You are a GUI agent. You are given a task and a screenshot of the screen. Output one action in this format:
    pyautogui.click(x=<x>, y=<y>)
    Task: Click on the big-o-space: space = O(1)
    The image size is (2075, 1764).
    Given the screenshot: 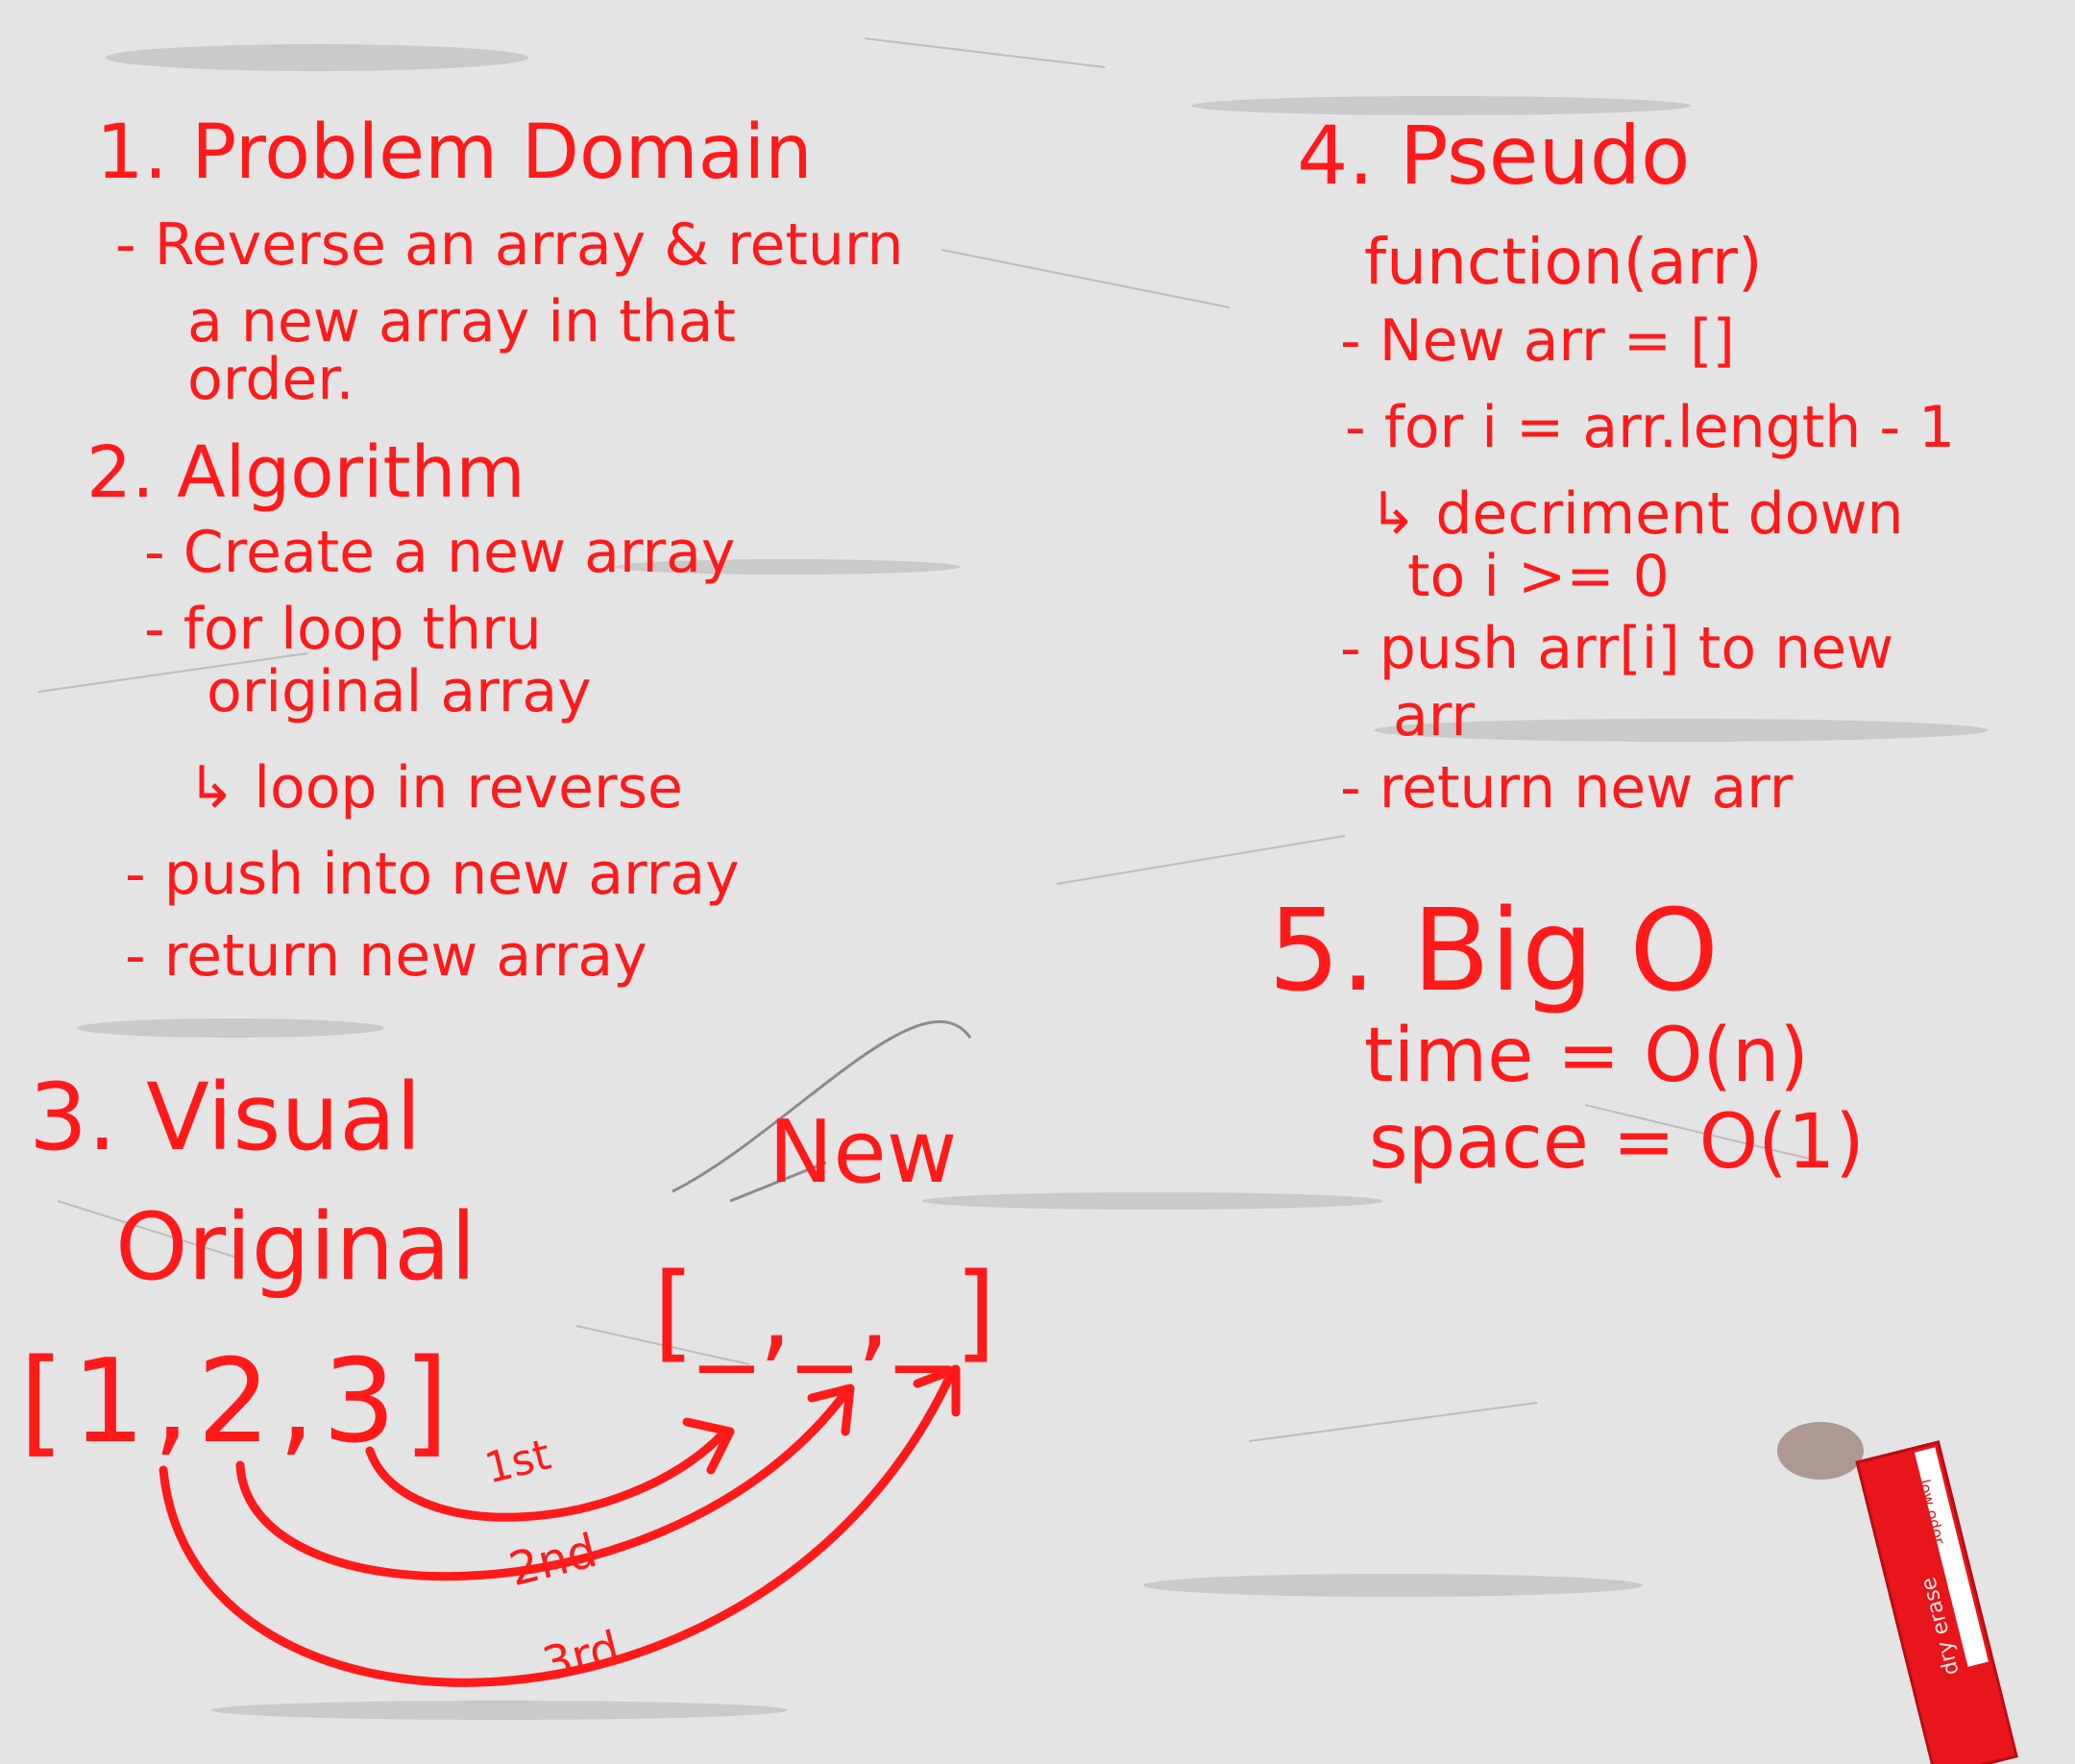 What is the action you would take?
    pyautogui.click(x=1617, y=1143)
    